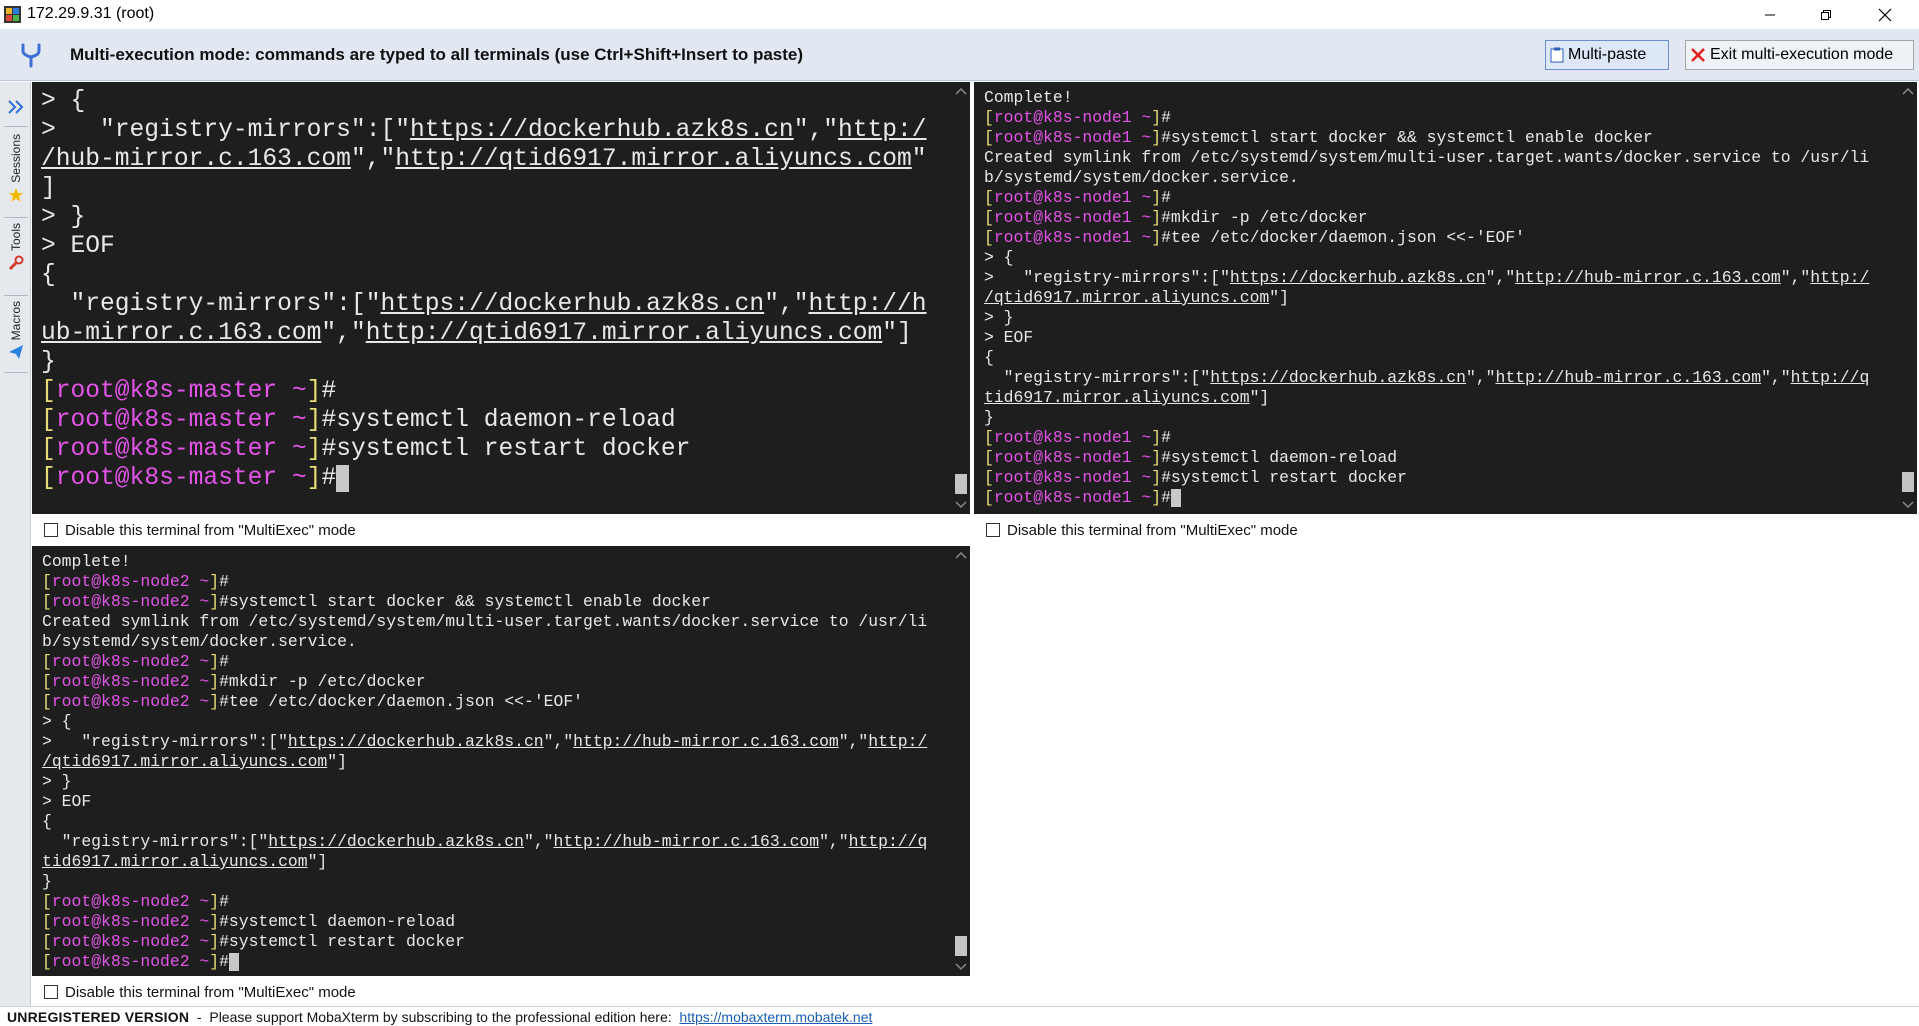  Describe the element at coordinates (1826, 14) in the screenshot. I see `restore-button` at that location.